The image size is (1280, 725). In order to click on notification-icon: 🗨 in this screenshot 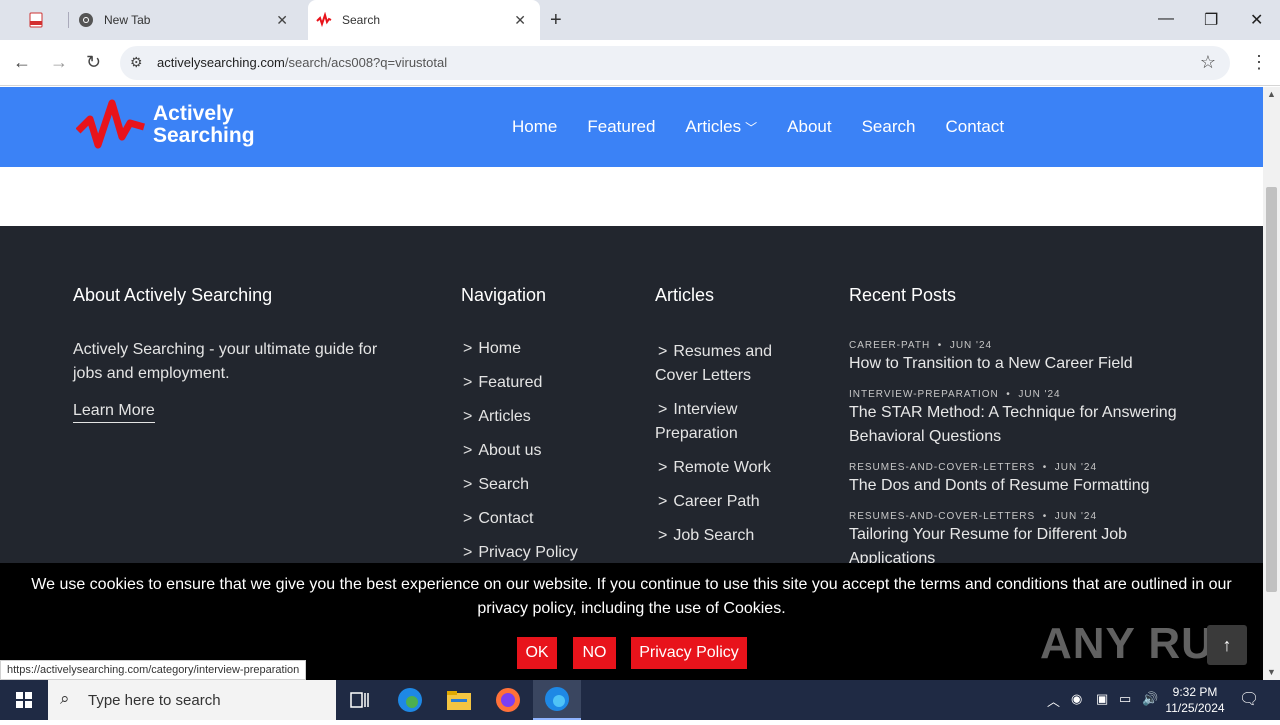, I will do `click(1249, 699)`.